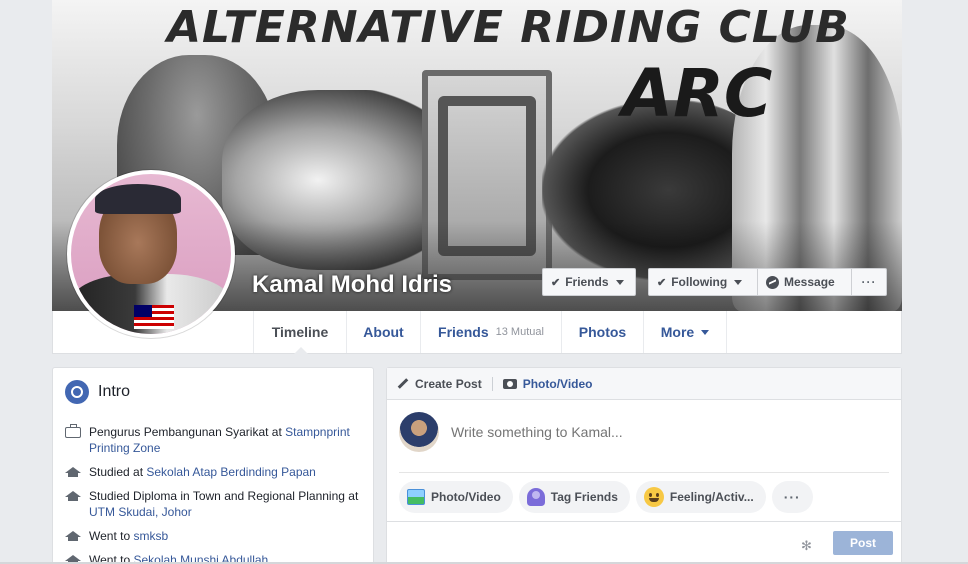  I want to click on composer-tabs: Create Post Photo/Video, so click(644, 384).